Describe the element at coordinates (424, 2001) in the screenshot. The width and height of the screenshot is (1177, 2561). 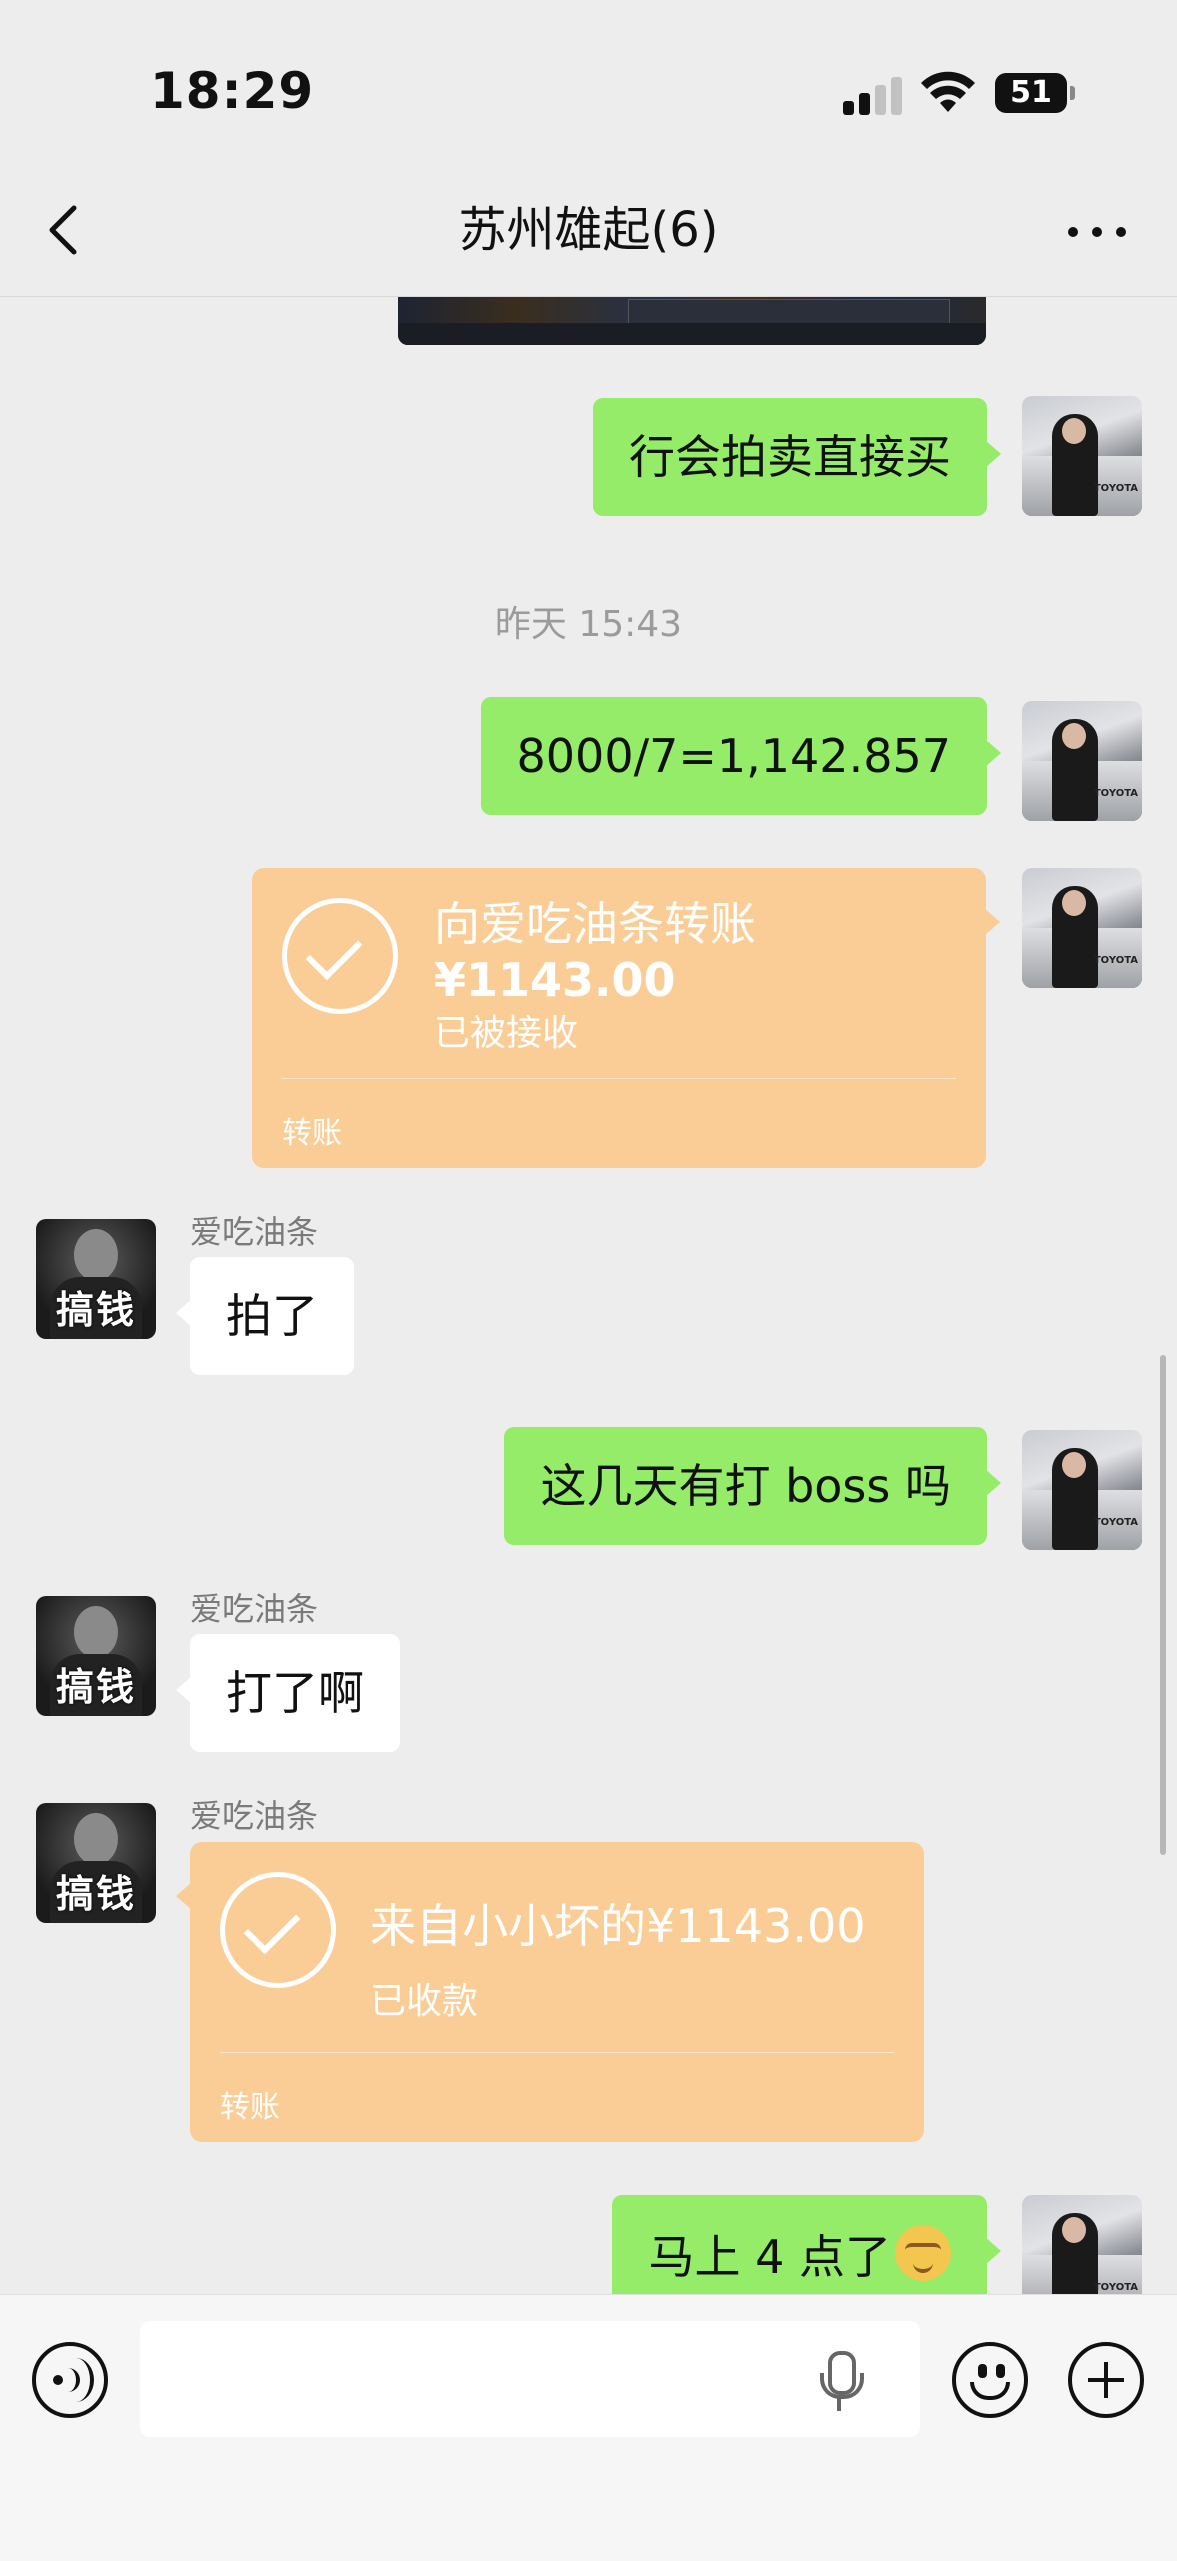
I see `transfer-status: 已收款` at that location.